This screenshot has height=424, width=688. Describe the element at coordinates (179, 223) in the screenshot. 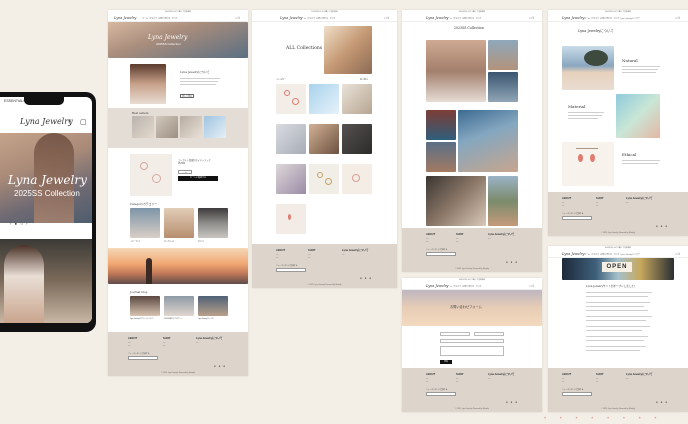

I see `category-item-2-image` at that location.